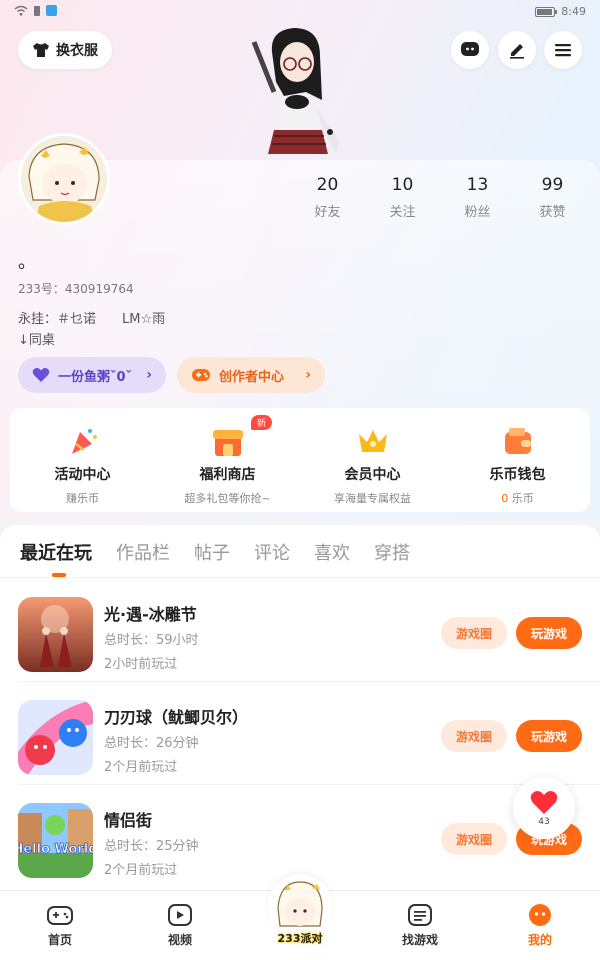 Image resolution: width=600 pixels, height=960 pixels. What do you see at coordinates (251, 375) in the screenshot?
I see `creator-center-button: 创作者中心 ›` at bounding box center [251, 375].